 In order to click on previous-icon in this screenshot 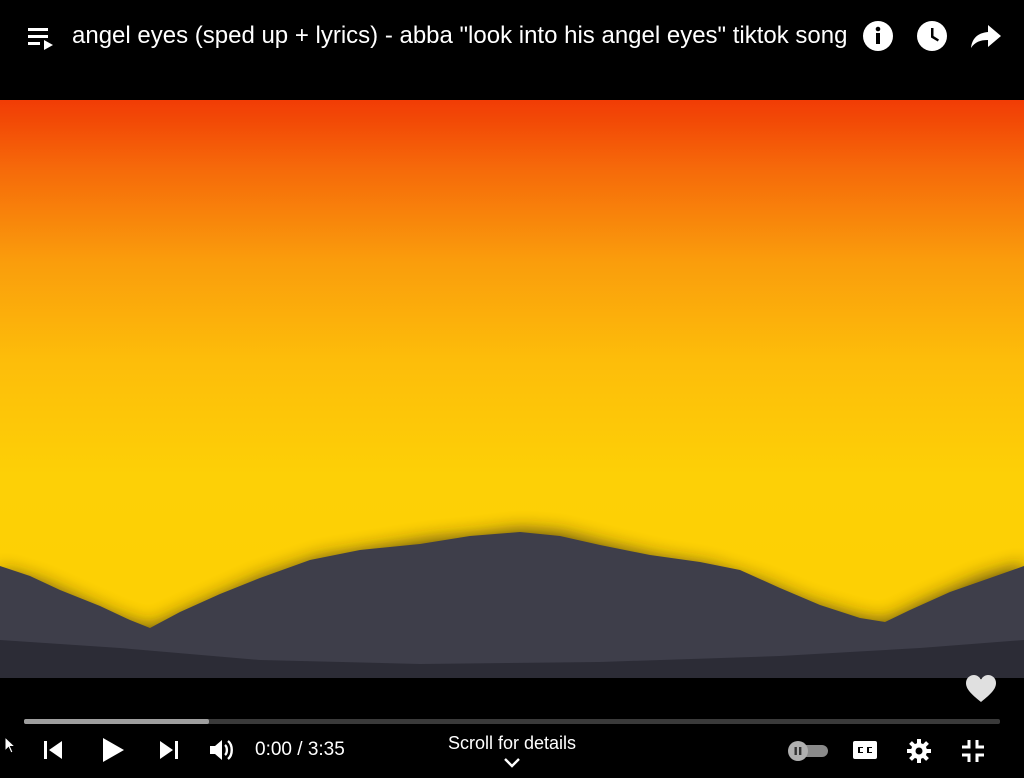, I will do `click(53, 750)`.